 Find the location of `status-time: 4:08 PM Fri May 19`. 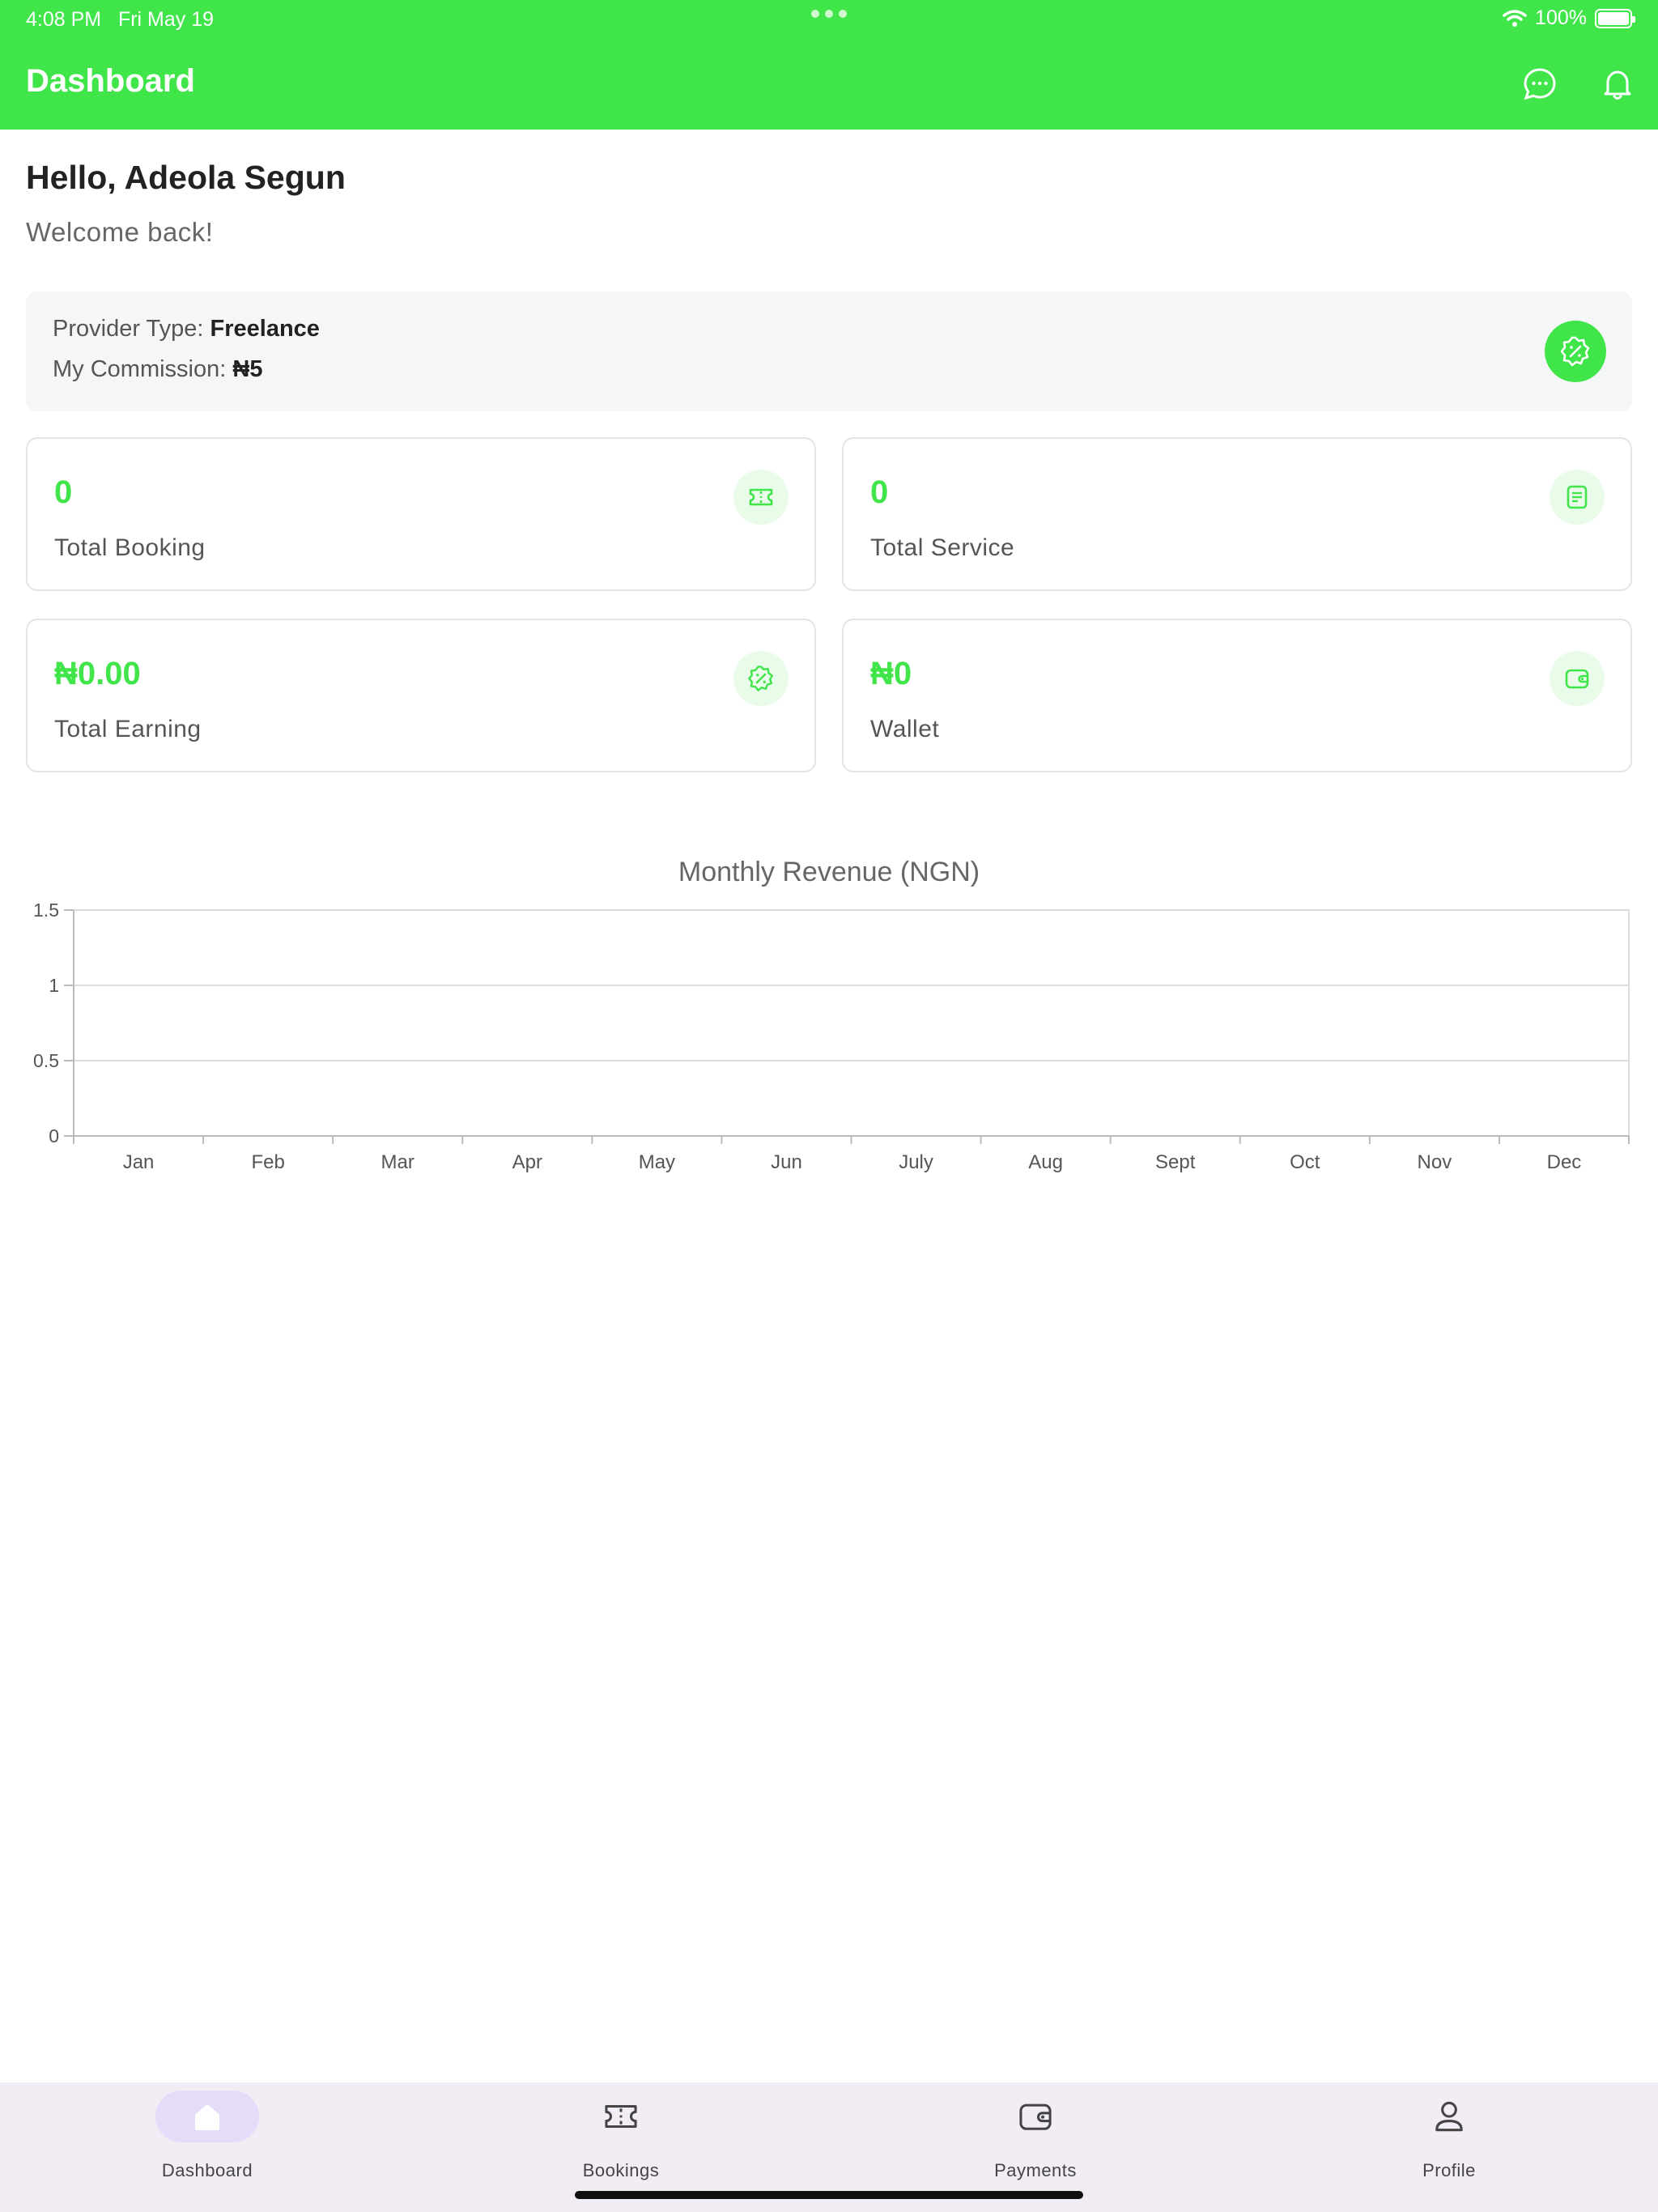

status-time: 4:08 PM Fri May 19 is located at coordinates (120, 20).